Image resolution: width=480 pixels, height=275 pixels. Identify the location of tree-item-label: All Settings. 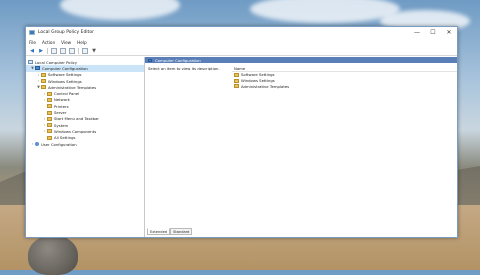
(65, 138).